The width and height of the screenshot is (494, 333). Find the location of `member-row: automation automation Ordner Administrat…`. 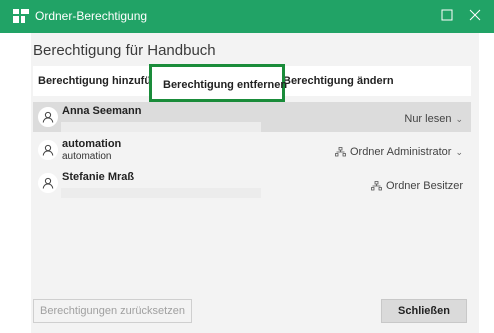

member-row: automation automation Ordner Administrat… is located at coordinates (252, 150).